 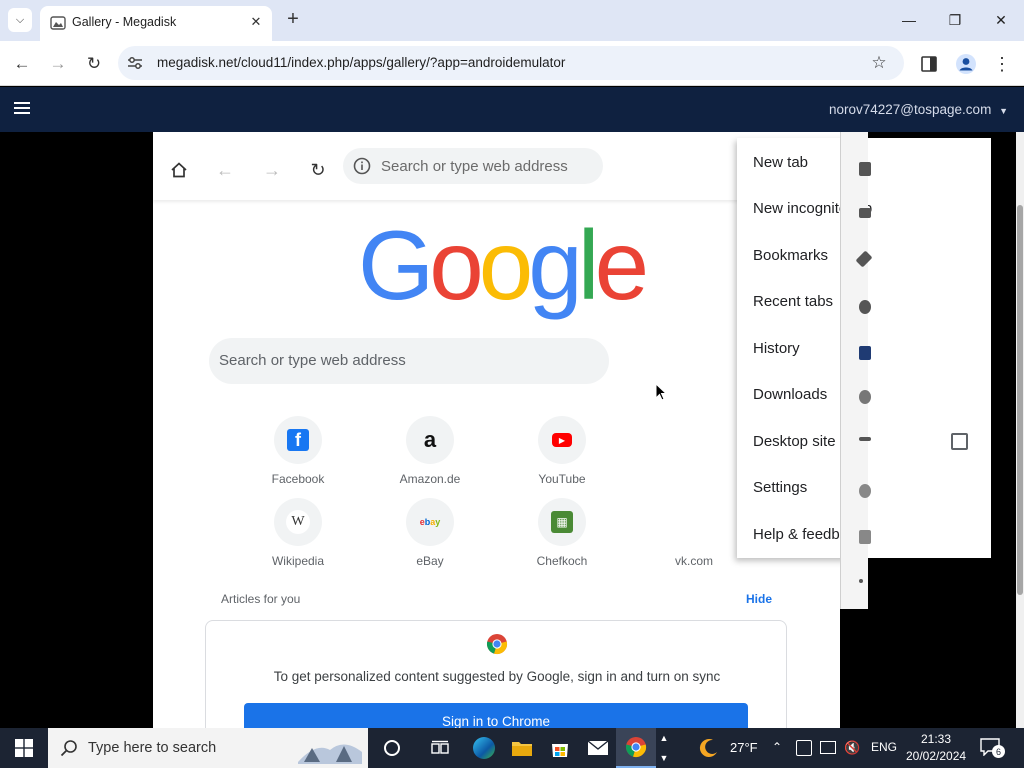 What do you see at coordinates (598, 748) in the screenshot?
I see `mail-icon` at bounding box center [598, 748].